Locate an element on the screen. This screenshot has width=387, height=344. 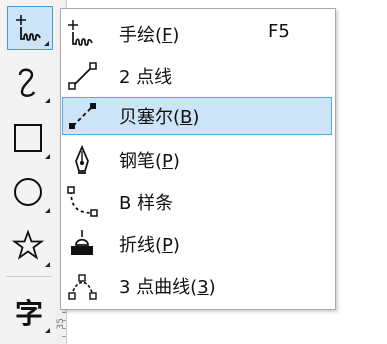
star-tool-button is located at coordinates (29, 246).